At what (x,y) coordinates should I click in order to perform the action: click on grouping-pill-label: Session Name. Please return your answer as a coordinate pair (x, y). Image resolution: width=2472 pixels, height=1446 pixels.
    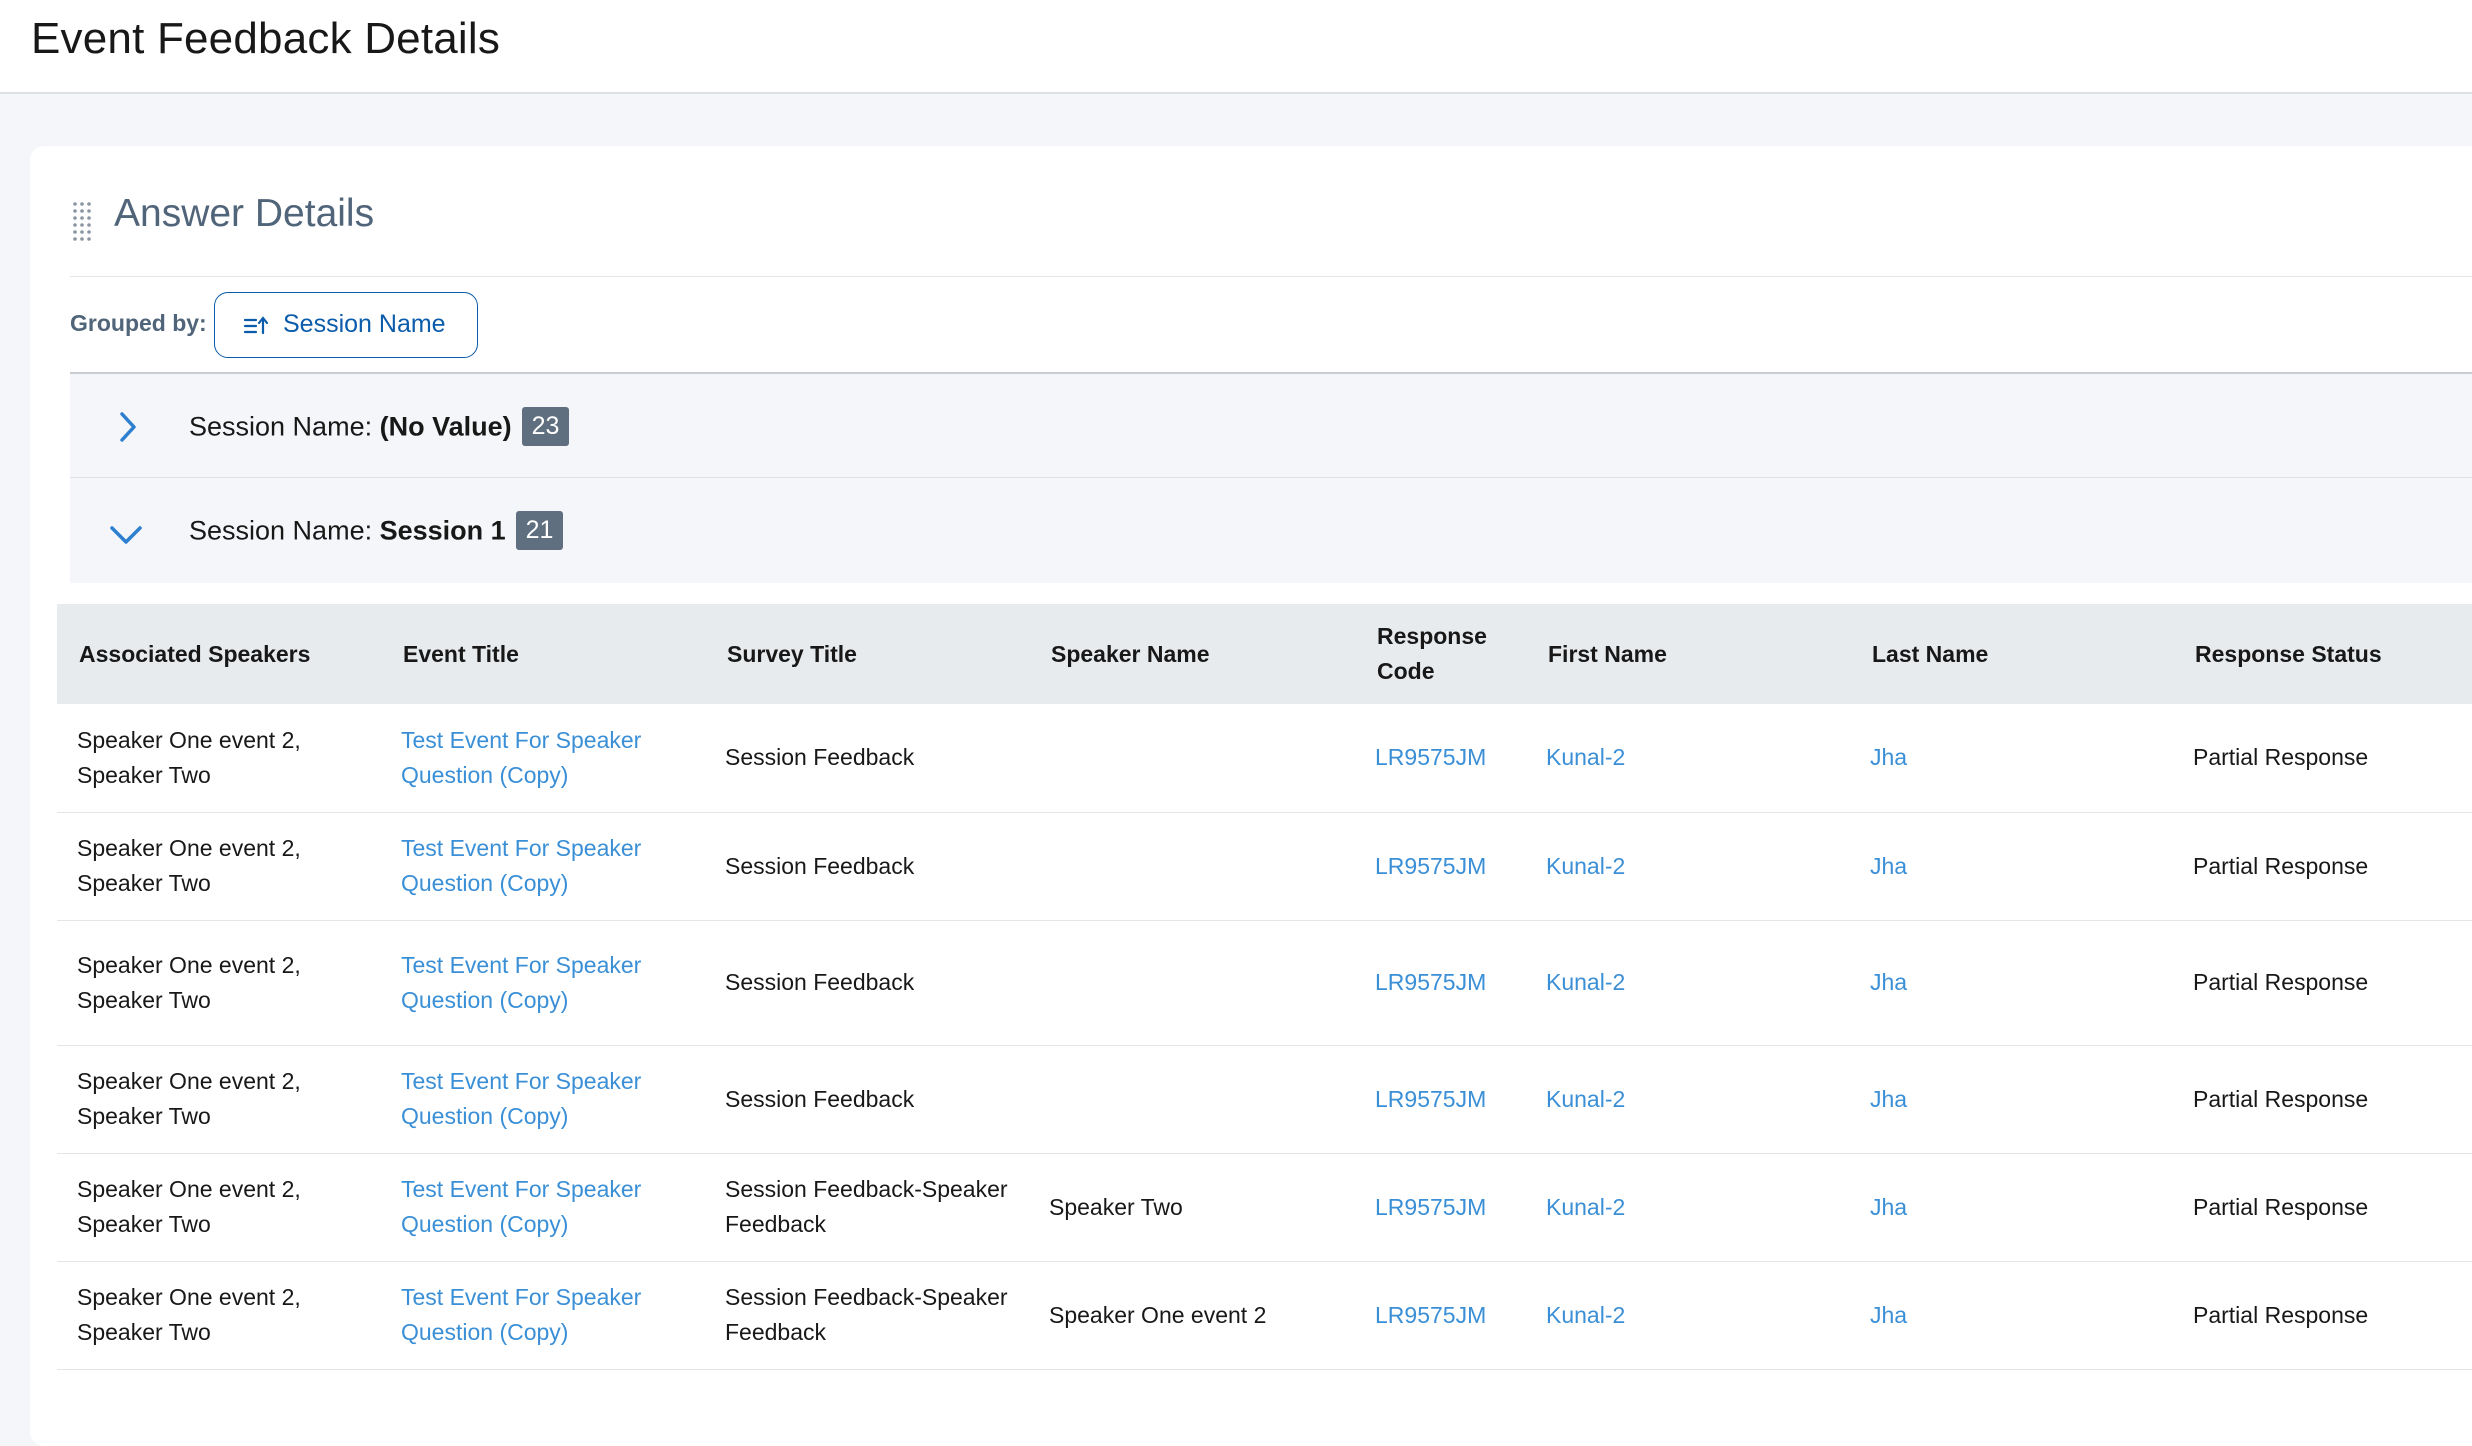
    Looking at the image, I should click on (364, 324).